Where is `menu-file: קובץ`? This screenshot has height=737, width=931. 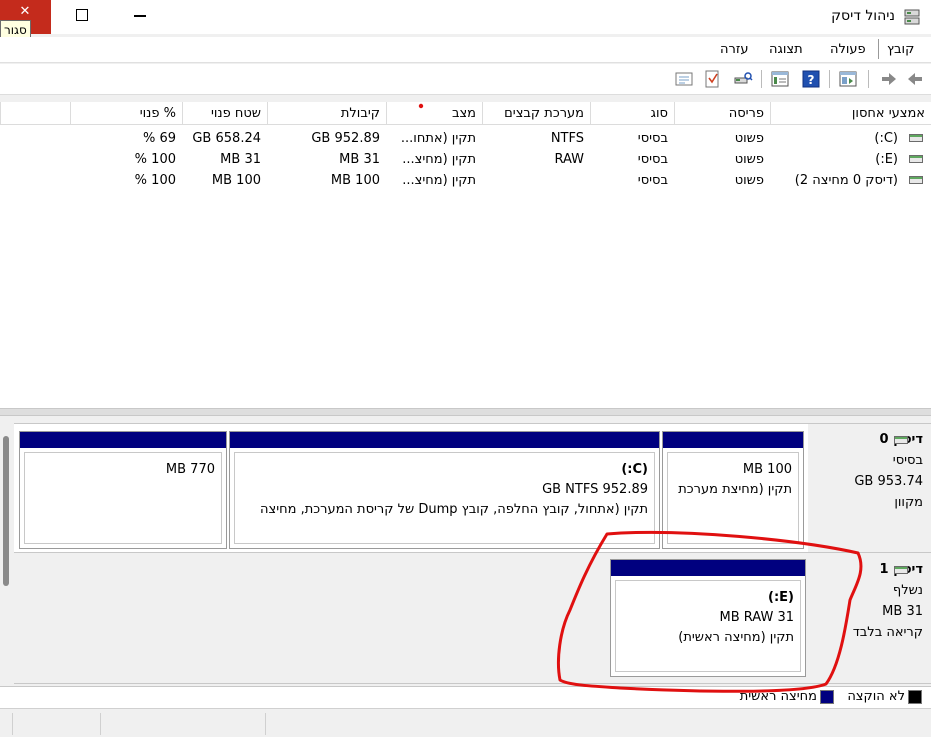
menu-file: קובץ is located at coordinates (900, 50).